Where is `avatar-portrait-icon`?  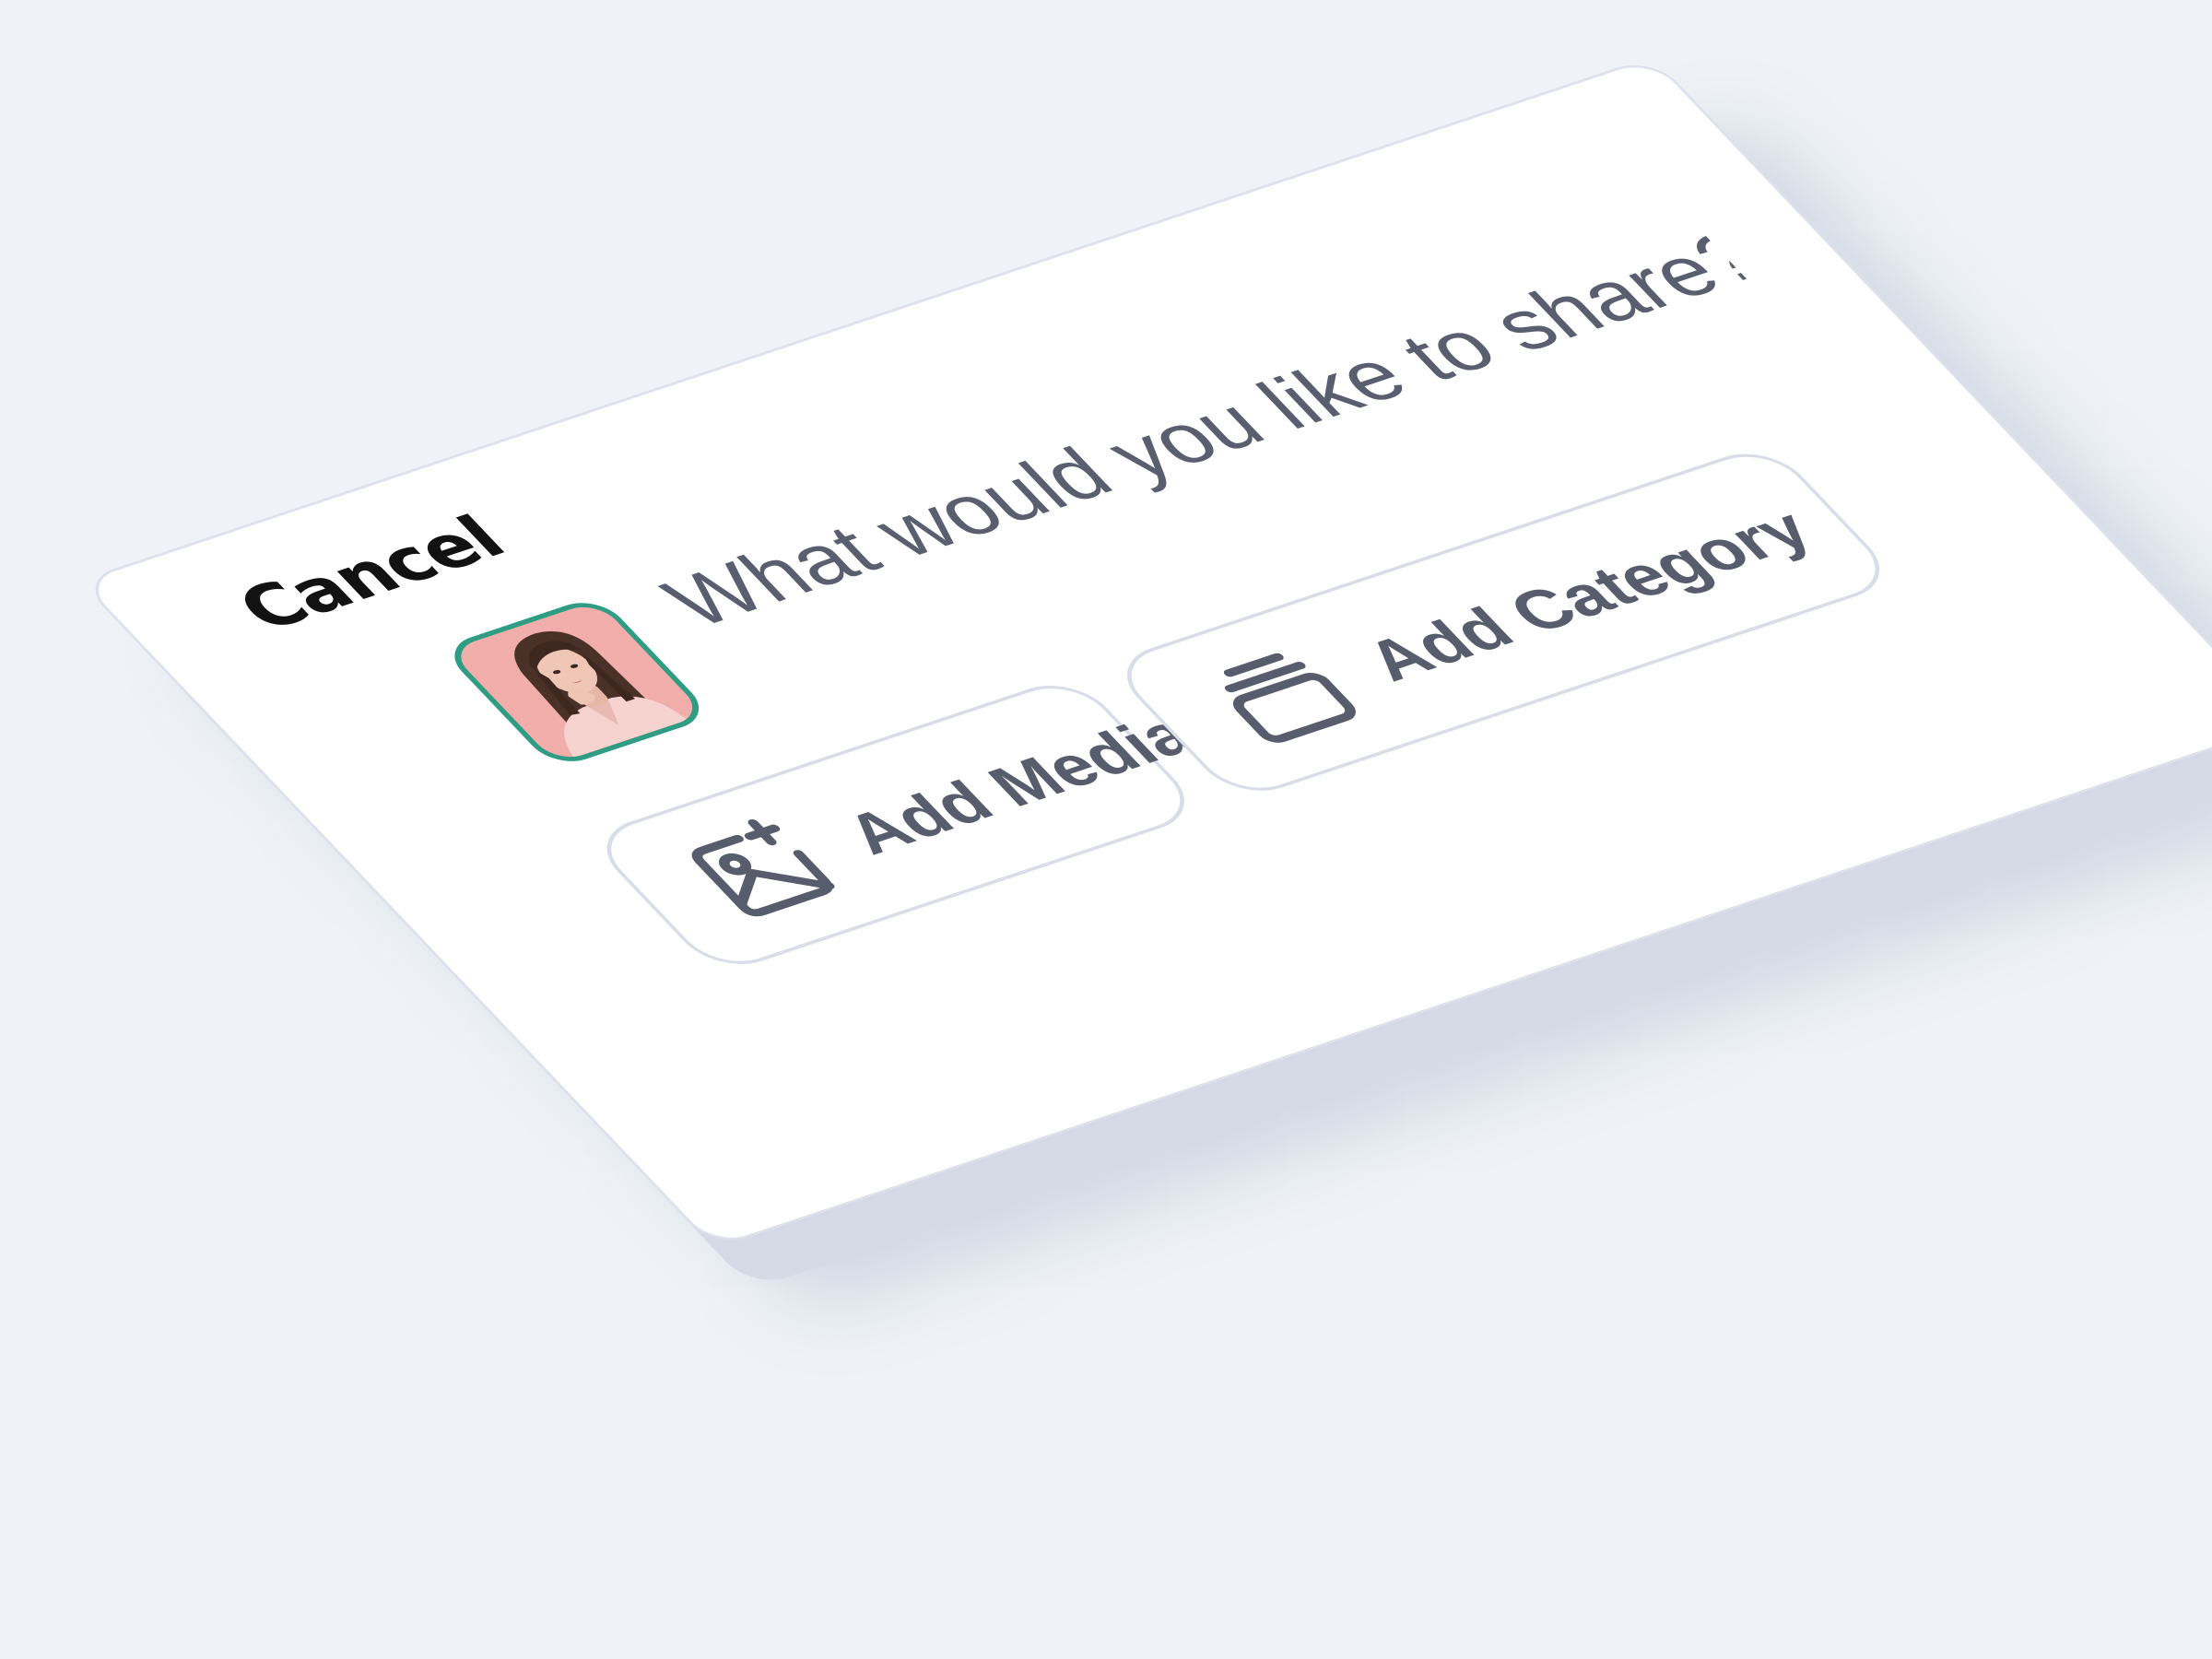 avatar-portrait-icon is located at coordinates (576, 682).